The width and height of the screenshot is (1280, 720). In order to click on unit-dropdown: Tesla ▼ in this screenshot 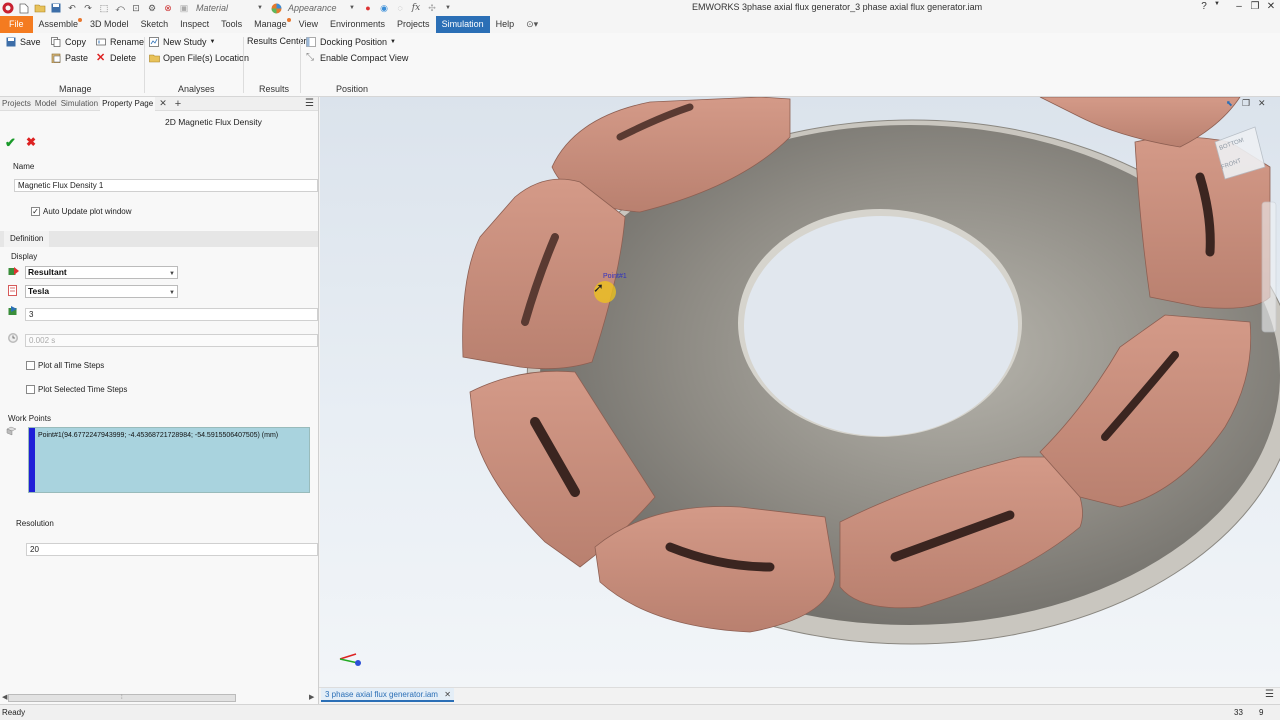, I will do `click(101, 291)`.